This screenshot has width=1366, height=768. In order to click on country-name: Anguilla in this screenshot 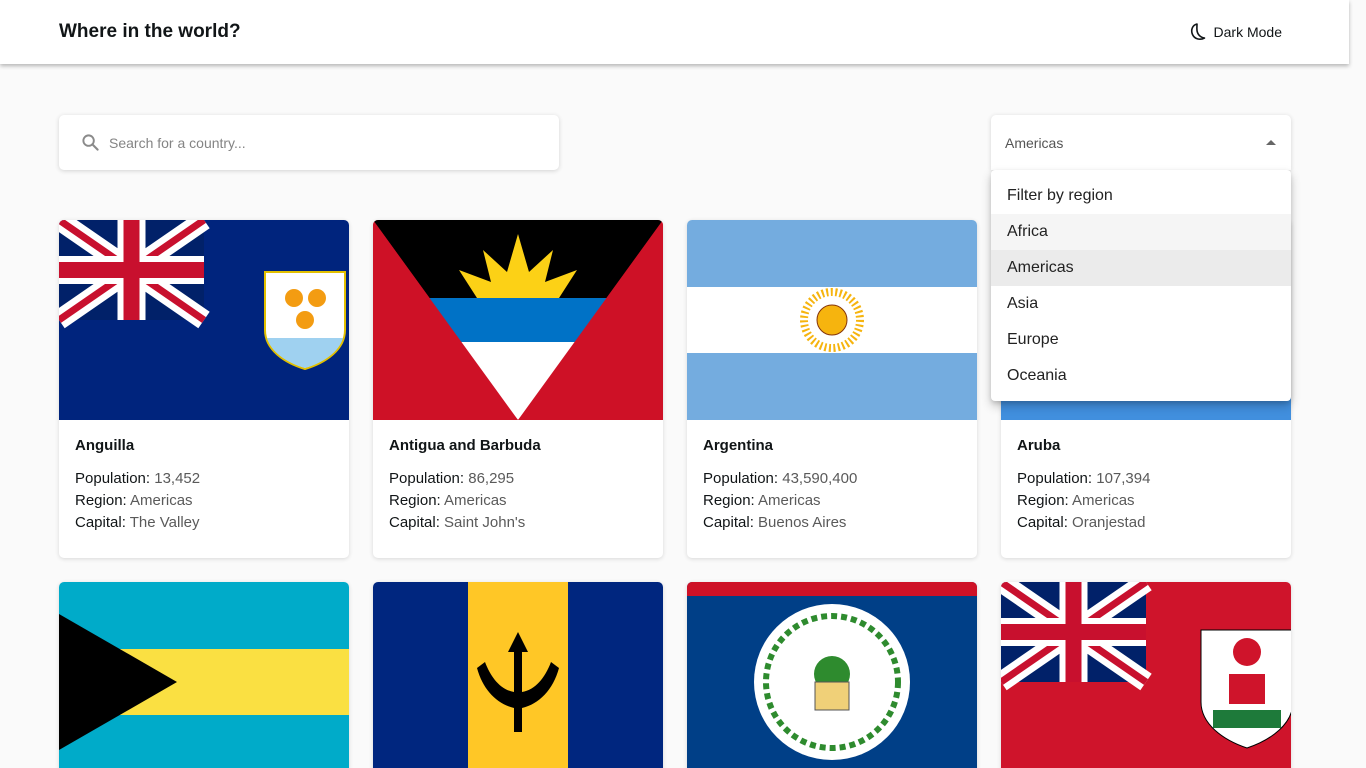, I will do `click(105, 445)`.